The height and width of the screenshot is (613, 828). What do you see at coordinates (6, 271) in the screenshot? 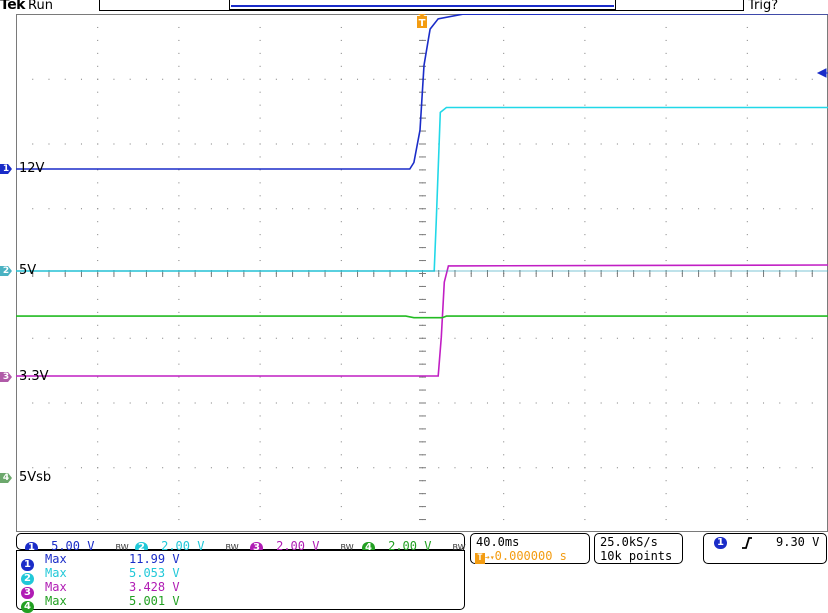
I see `ch2-ground-marker: 2` at bounding box center [6, 271].